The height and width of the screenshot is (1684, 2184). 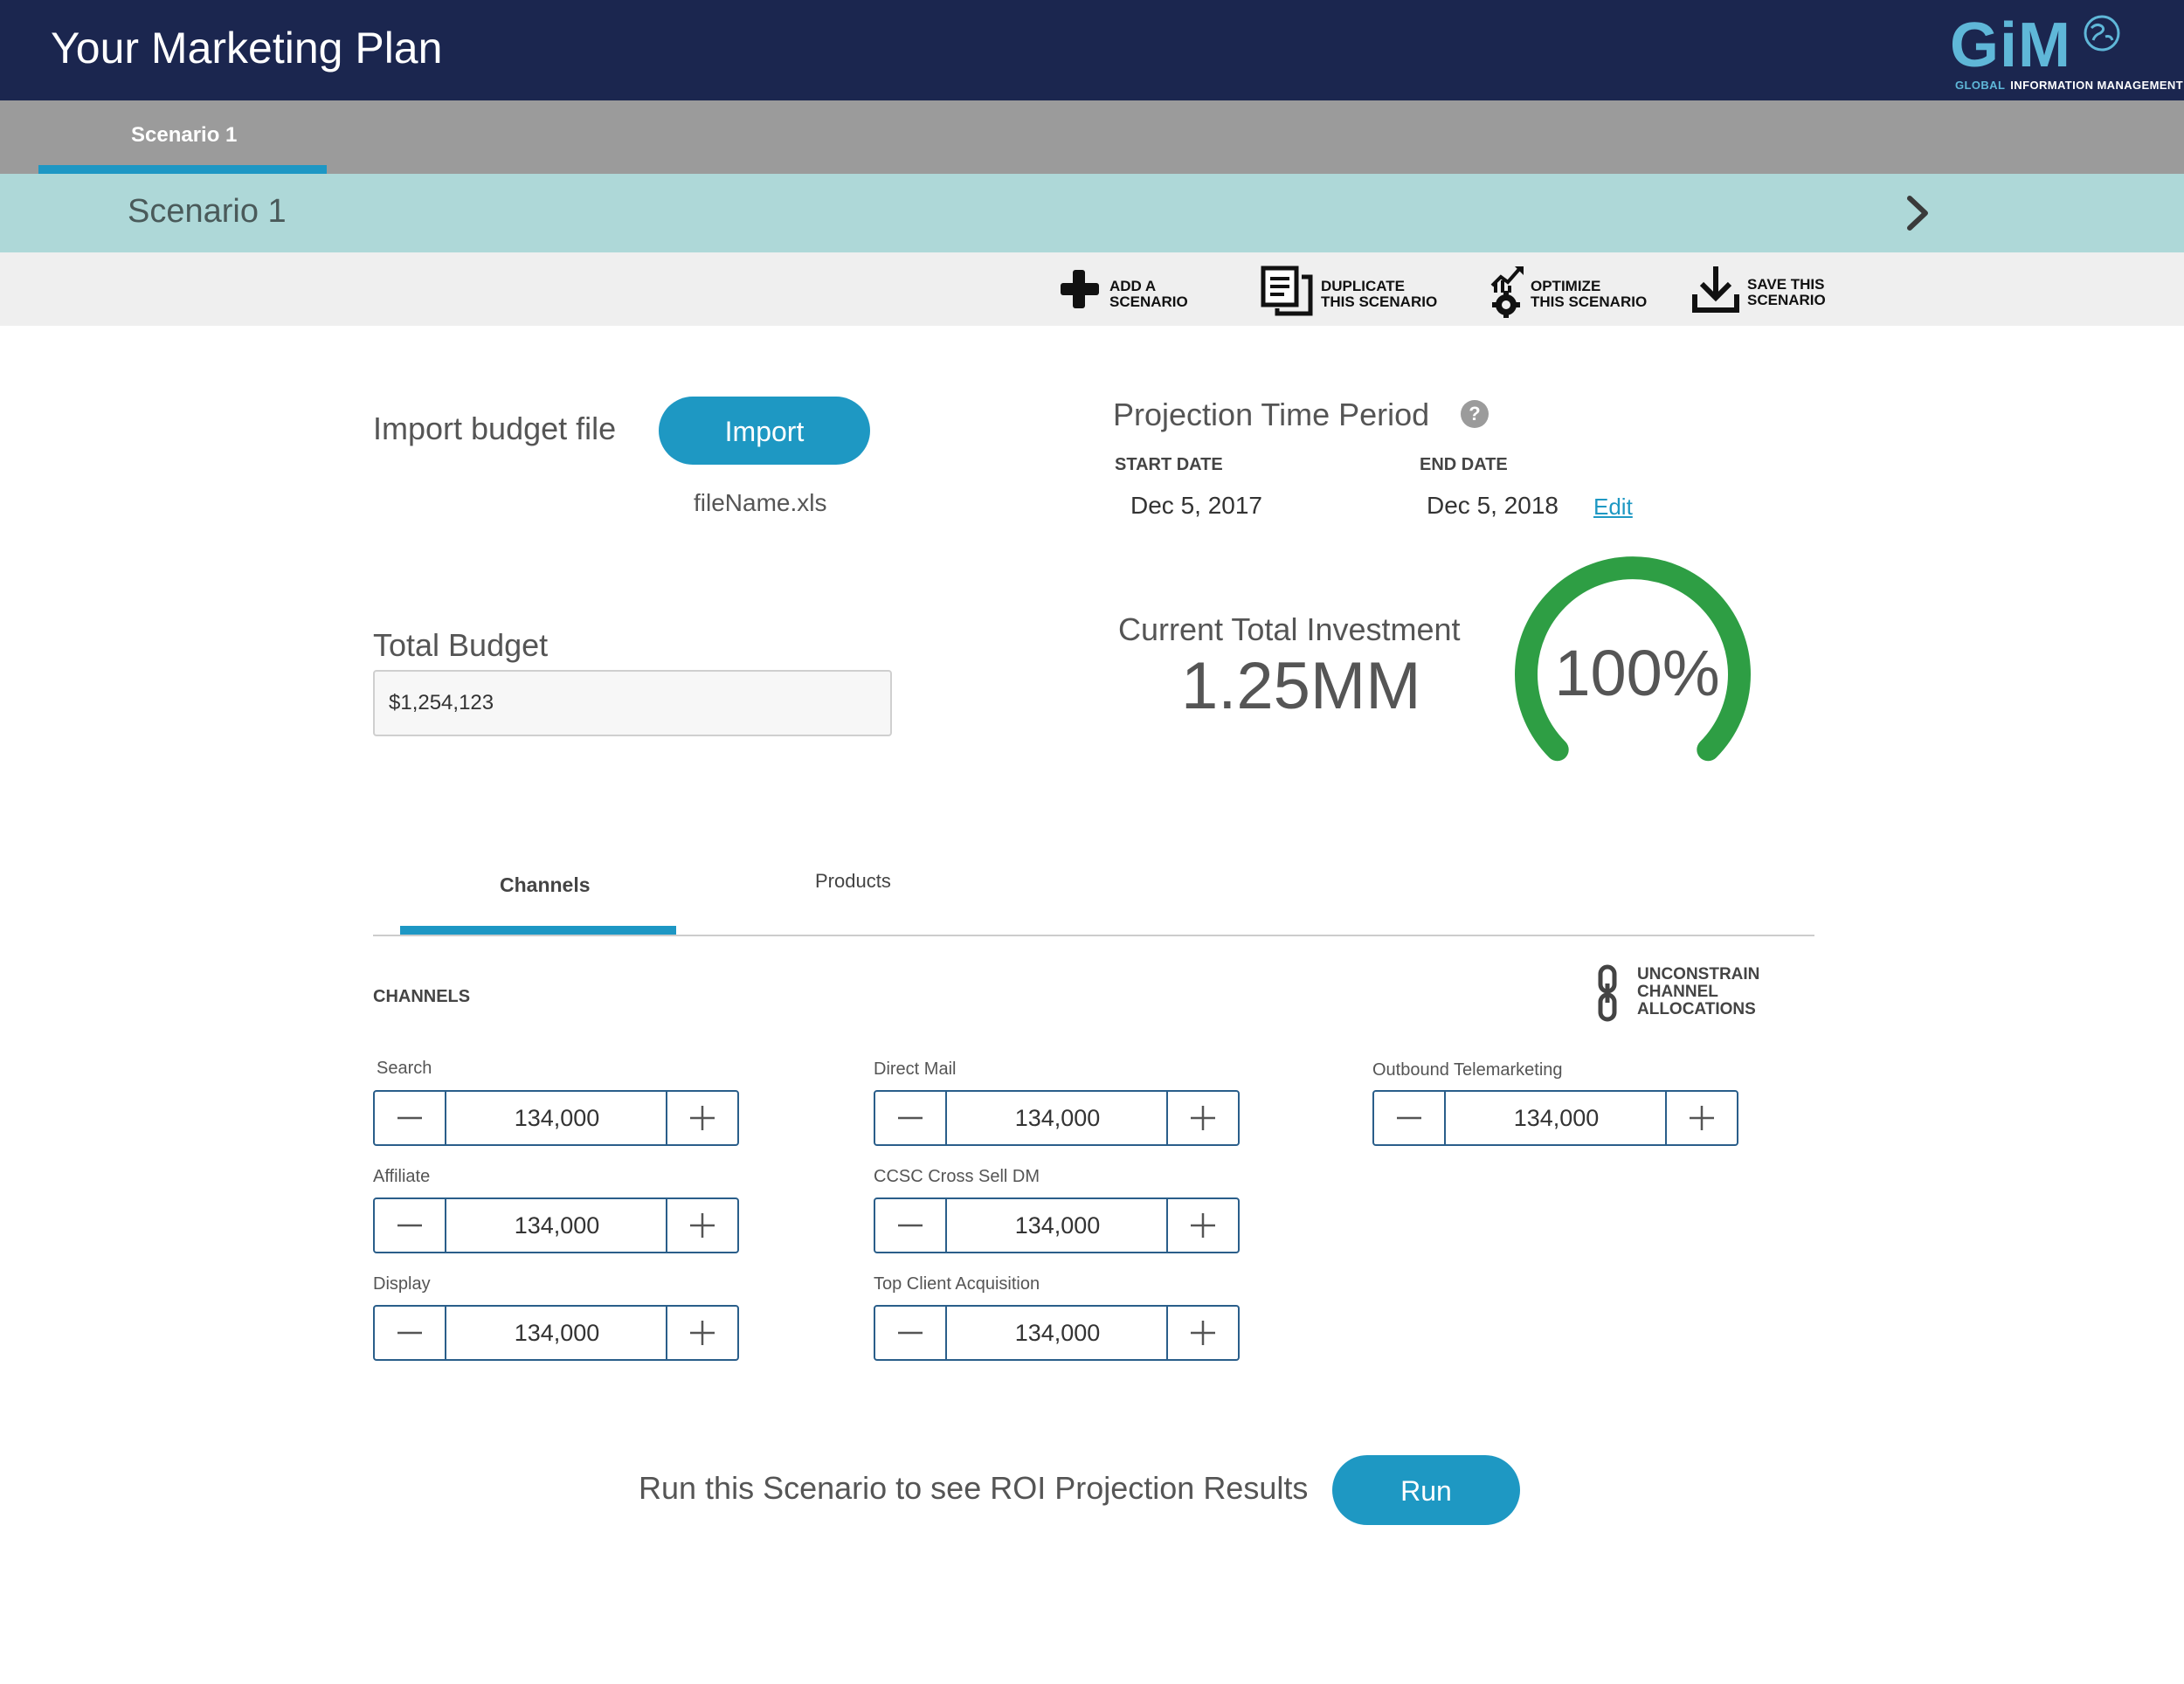 I want to click on logo-mark: GiM, so click(x=2010, y=45).